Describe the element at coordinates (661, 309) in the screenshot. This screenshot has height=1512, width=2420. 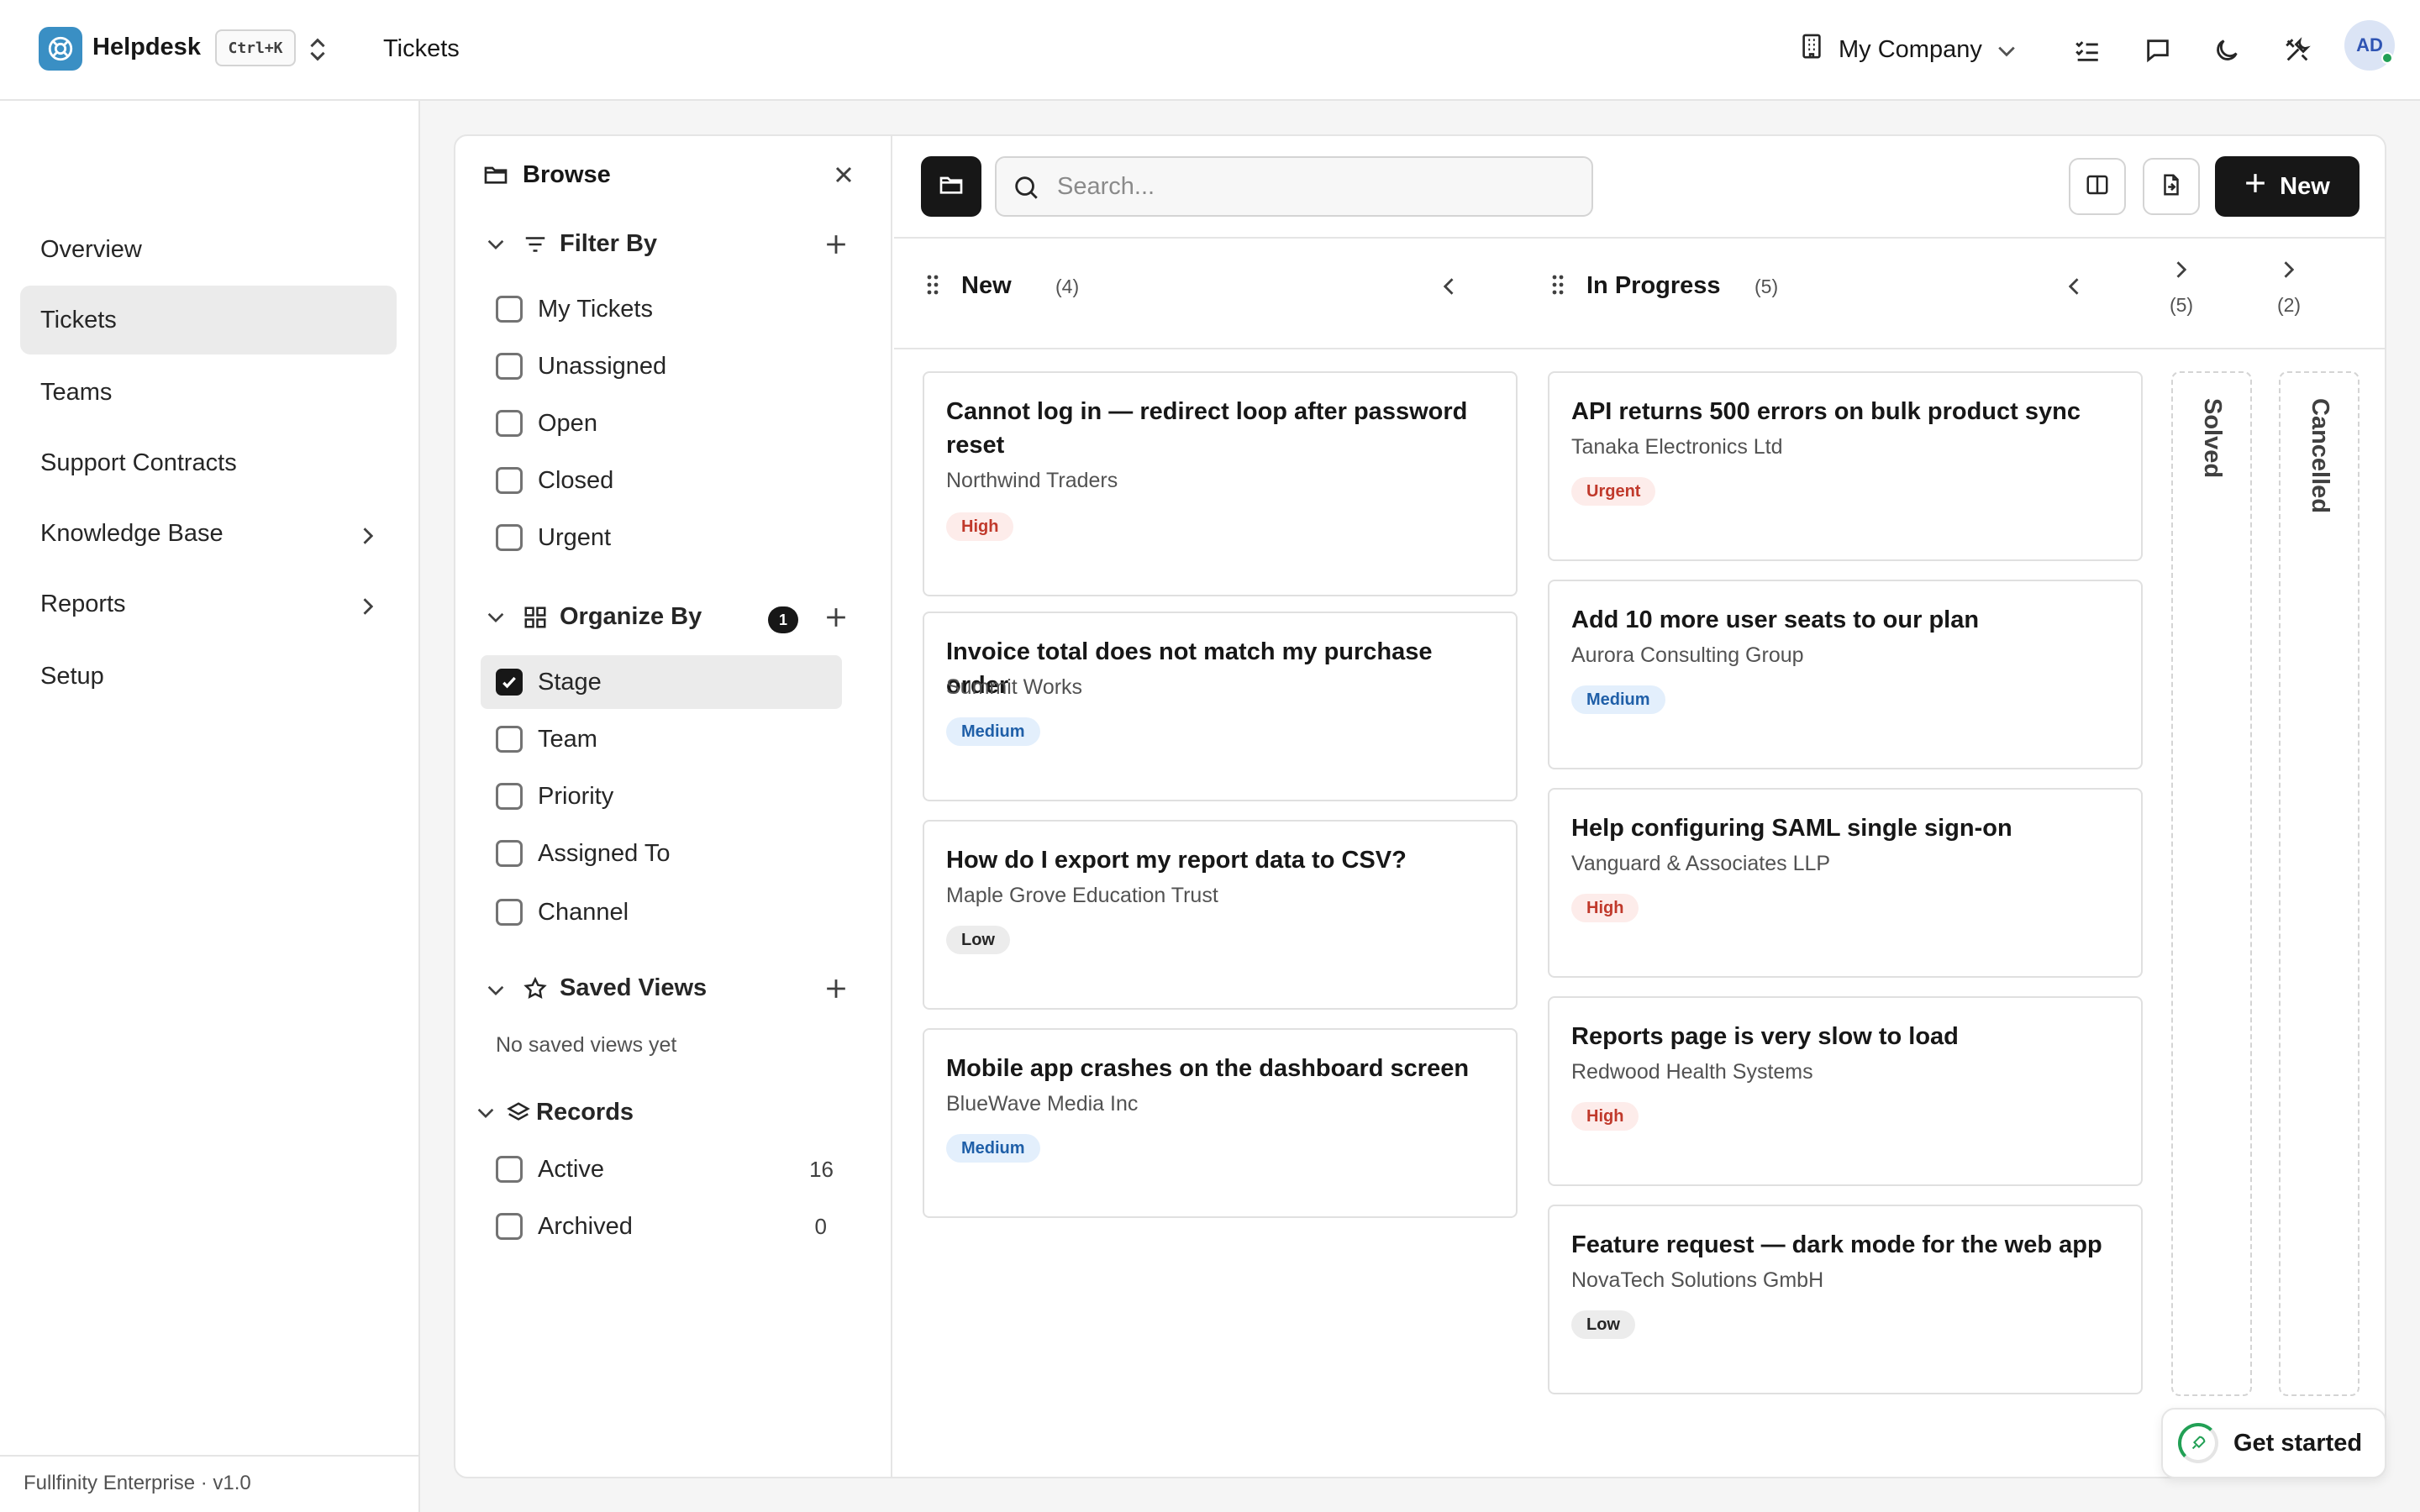
I see `filter-my-tickets: My Tickets` at that location.